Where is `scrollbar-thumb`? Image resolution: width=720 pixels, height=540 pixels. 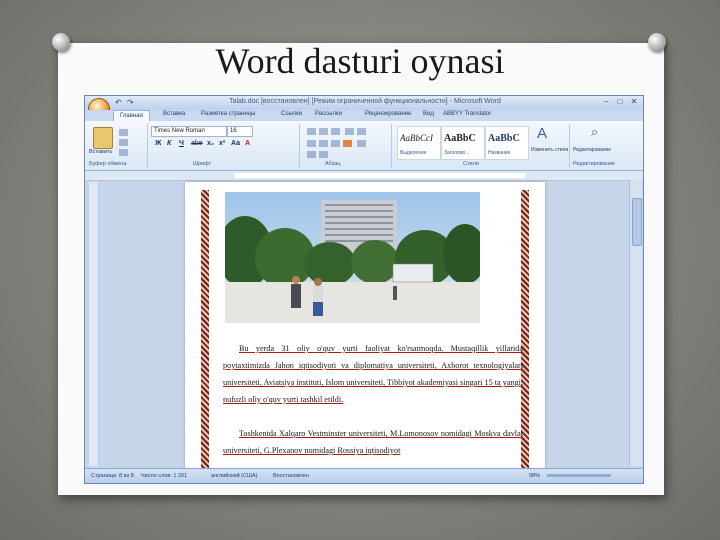 scrollbar-thumb is located at coordinates (637, 222).